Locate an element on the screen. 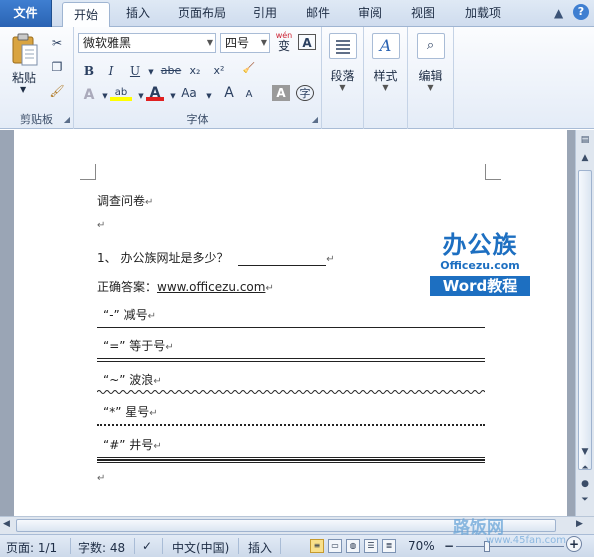 The image size is (594, 557). copy-icon: ❐ is located at coordinates (57, 67).